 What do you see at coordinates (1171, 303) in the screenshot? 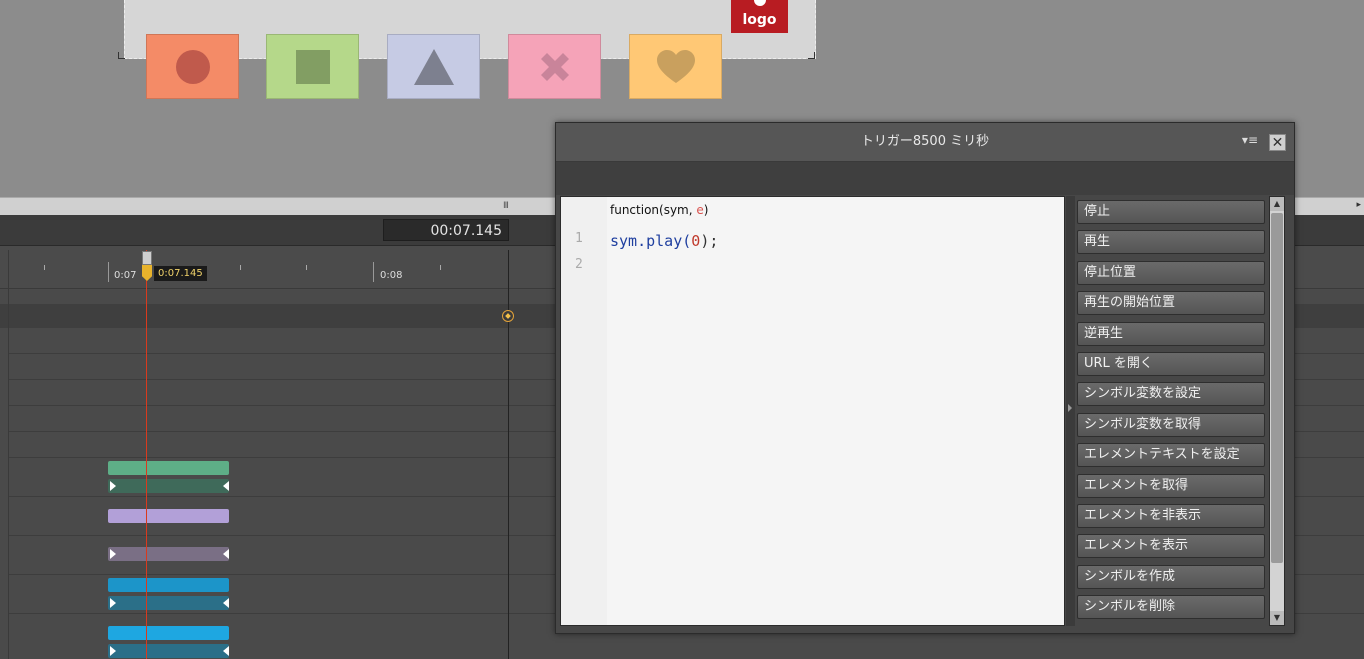
I see `action-button: 再生の開始位置` at bounding box center [1171, 303].